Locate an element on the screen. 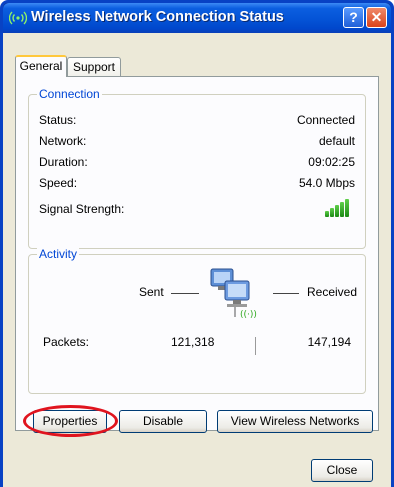 The image size is (394, 487). network-label: Network: is located at coordinates (63, 141).